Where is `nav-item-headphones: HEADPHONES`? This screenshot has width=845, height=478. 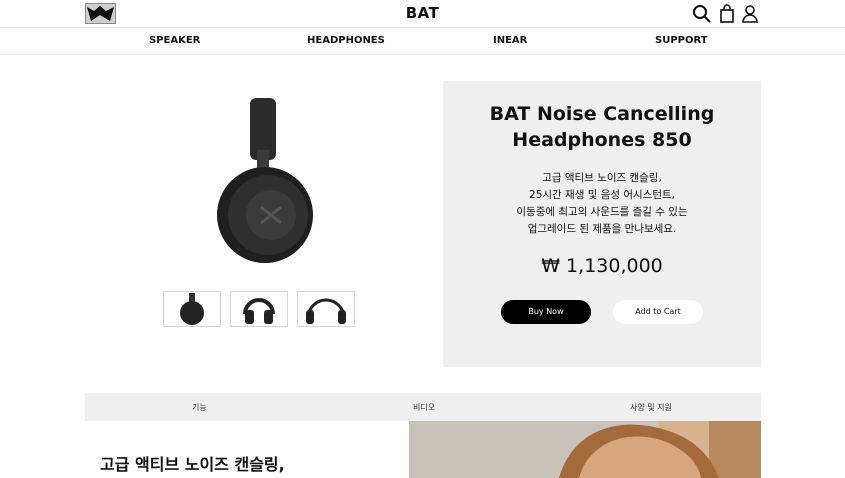 nav-item-headphones: HEADPHONES is located at coordinates (346, 40).